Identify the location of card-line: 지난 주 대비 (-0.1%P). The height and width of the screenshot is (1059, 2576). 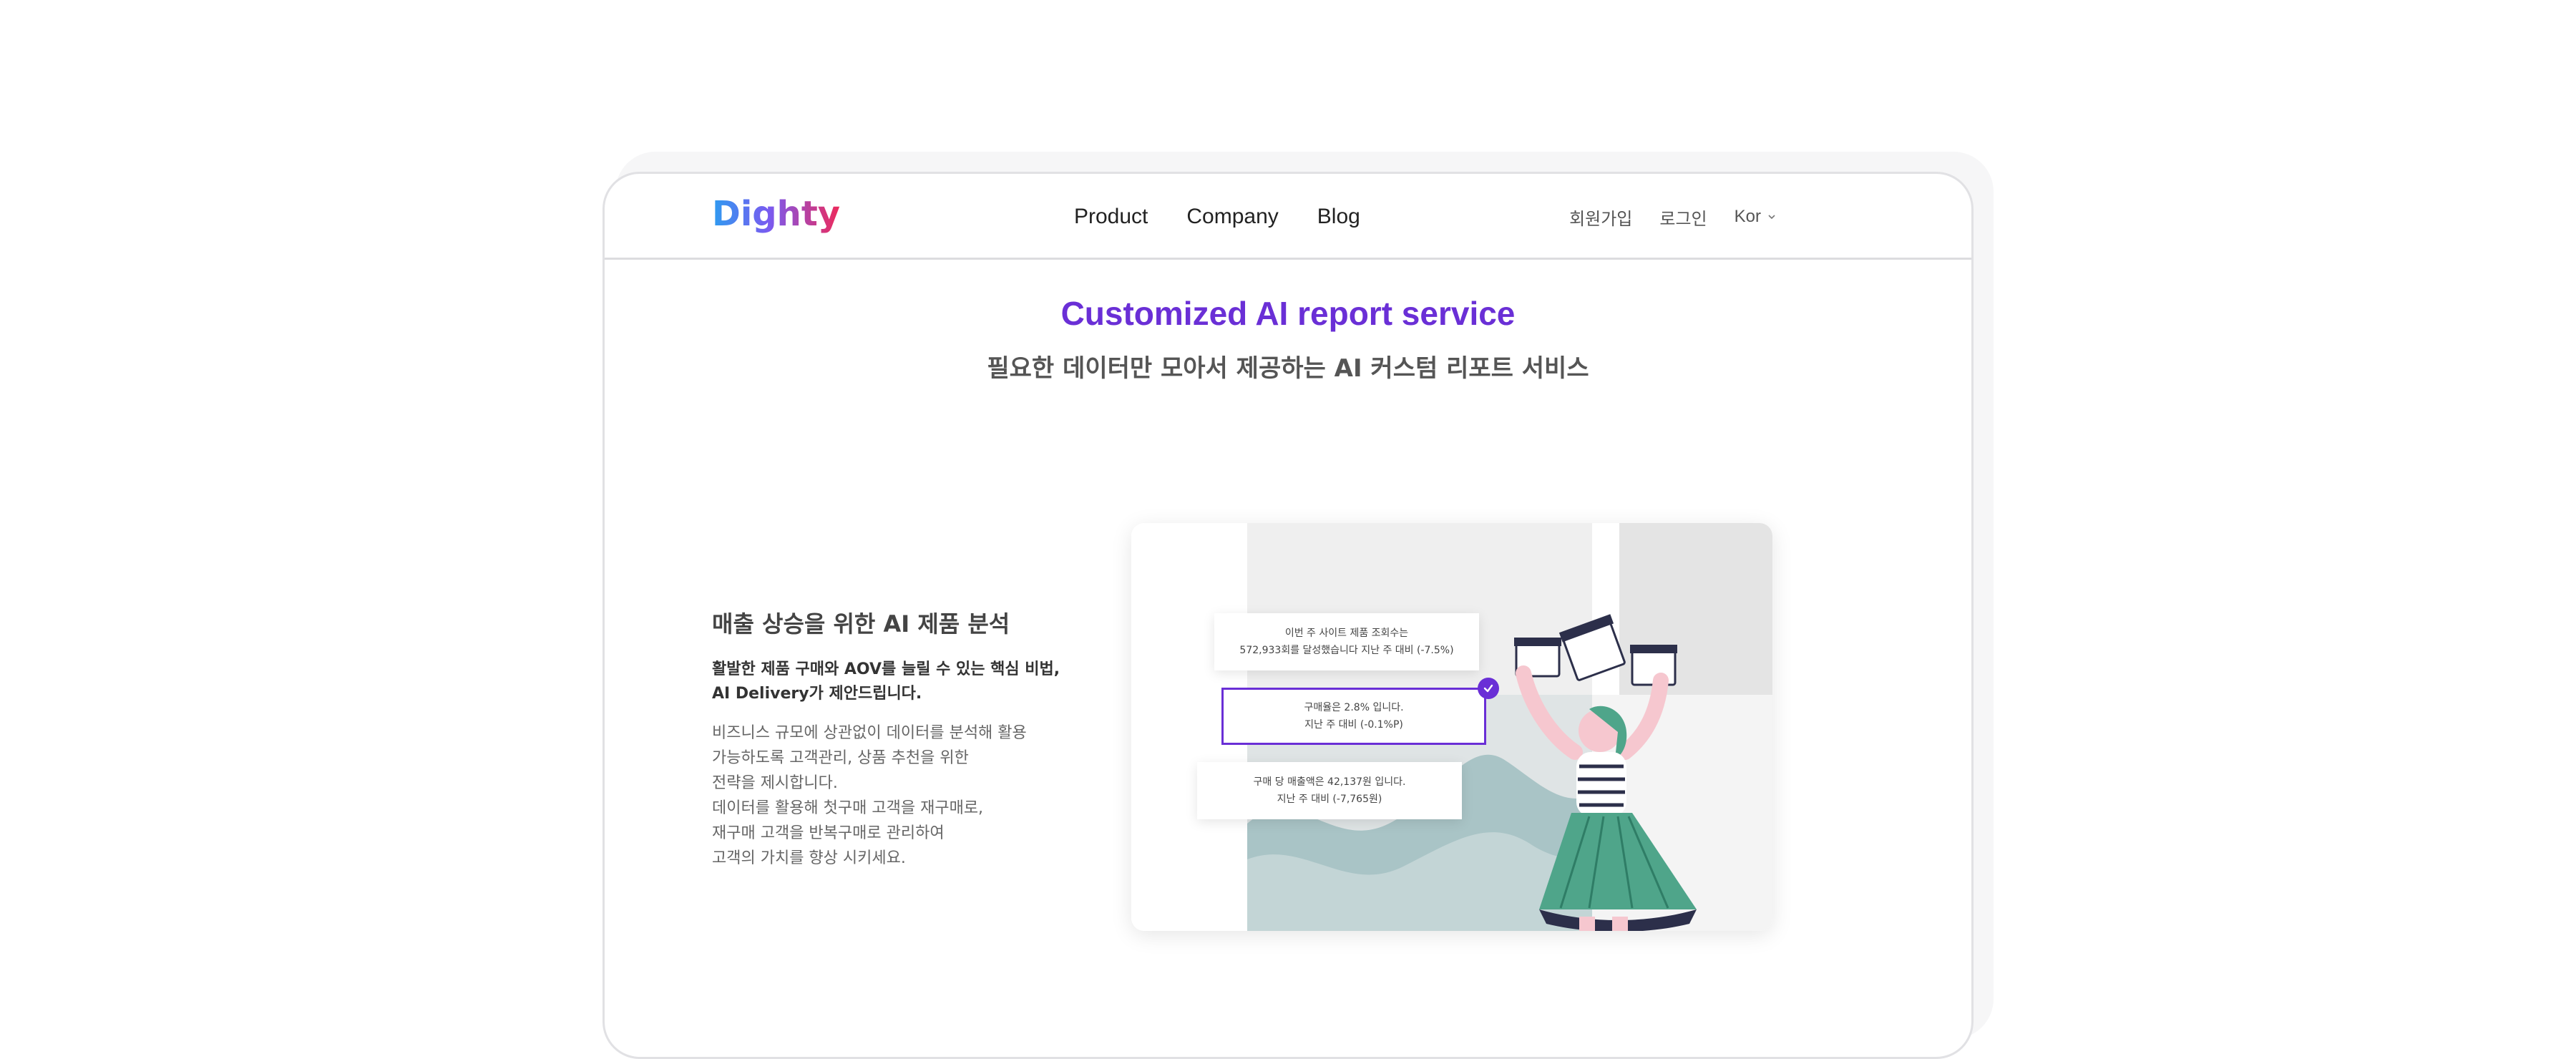
(1353, 725).